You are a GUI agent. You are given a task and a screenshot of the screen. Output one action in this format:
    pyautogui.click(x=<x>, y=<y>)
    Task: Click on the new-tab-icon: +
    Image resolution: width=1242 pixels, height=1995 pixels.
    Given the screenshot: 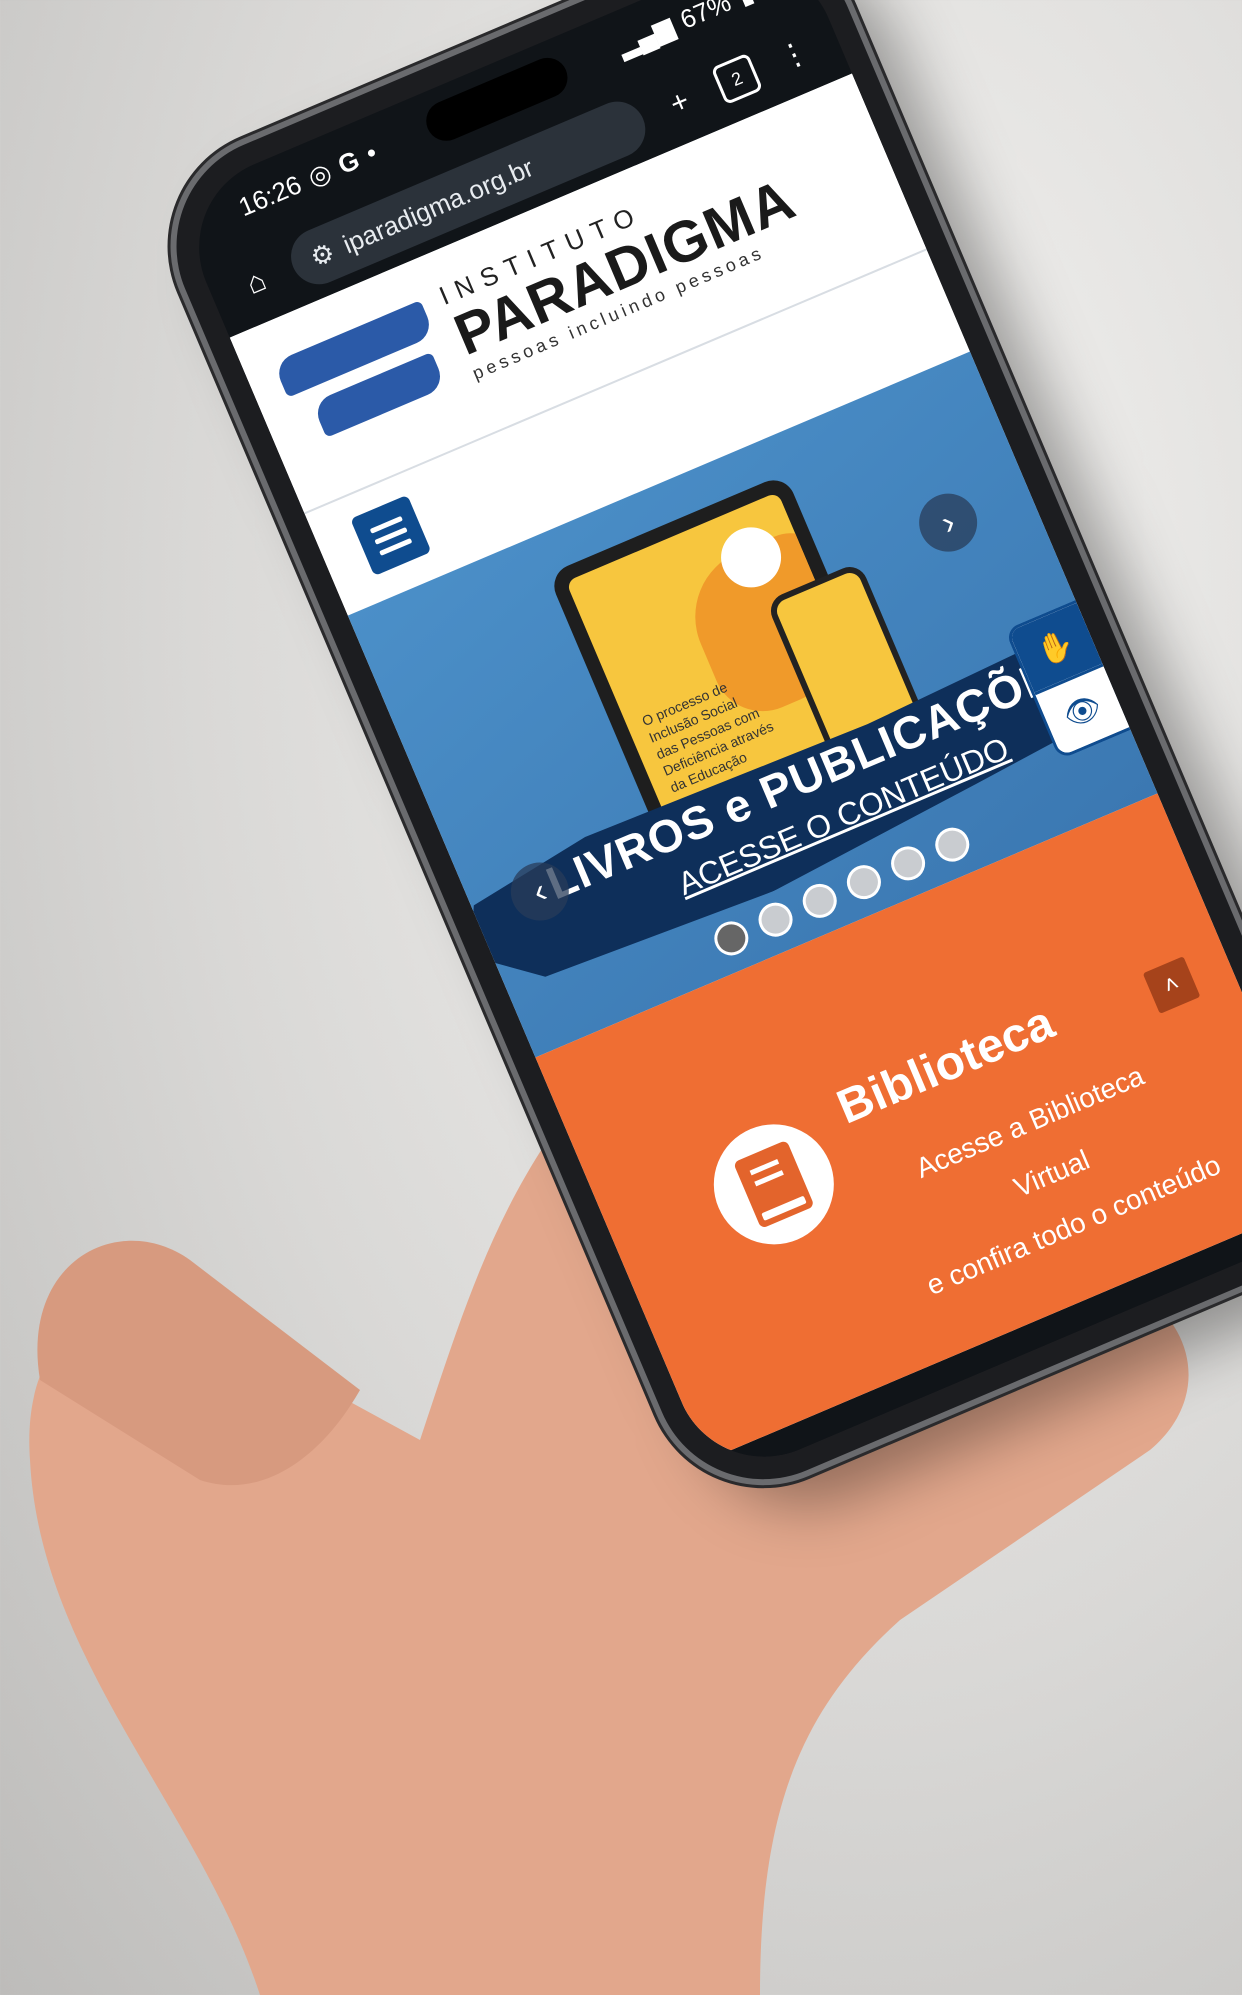 What is the action you would take?
    pyautogui.click(x=680, y=103)
    